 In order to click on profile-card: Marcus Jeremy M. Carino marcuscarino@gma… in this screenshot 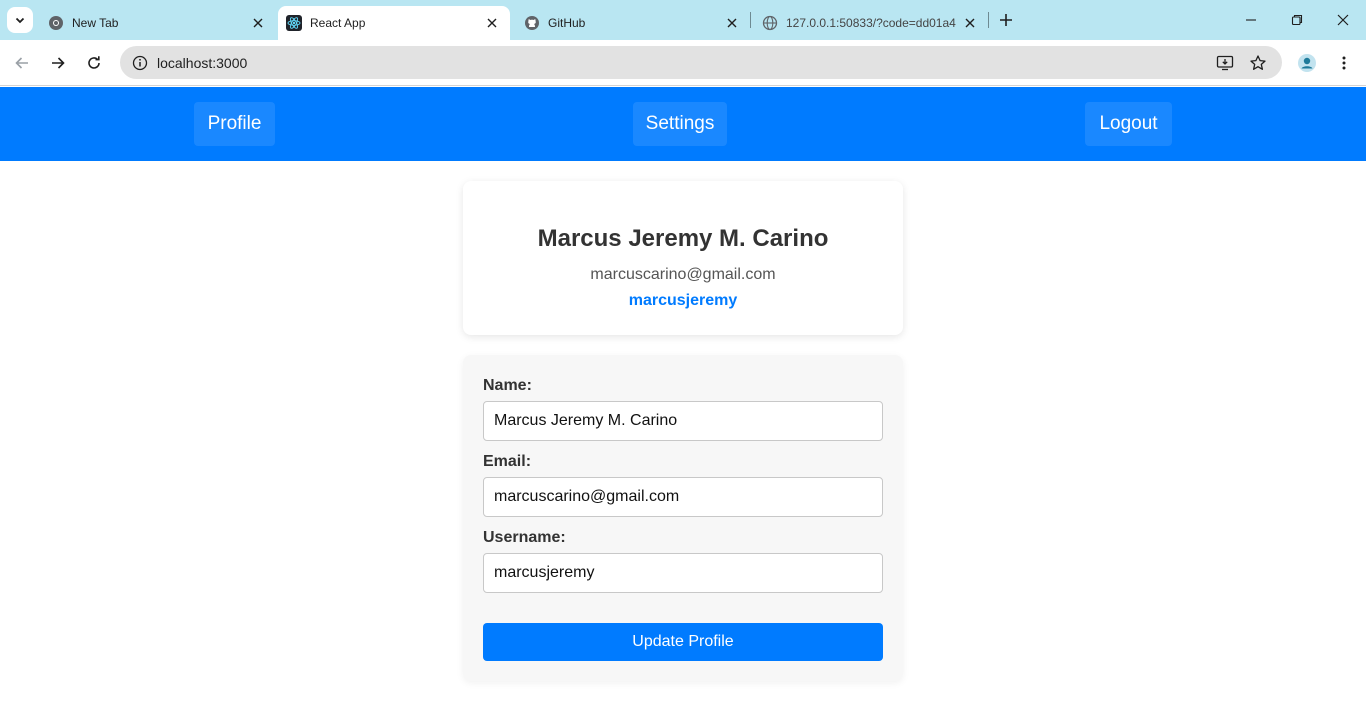, I will do `click(683, 258)`.